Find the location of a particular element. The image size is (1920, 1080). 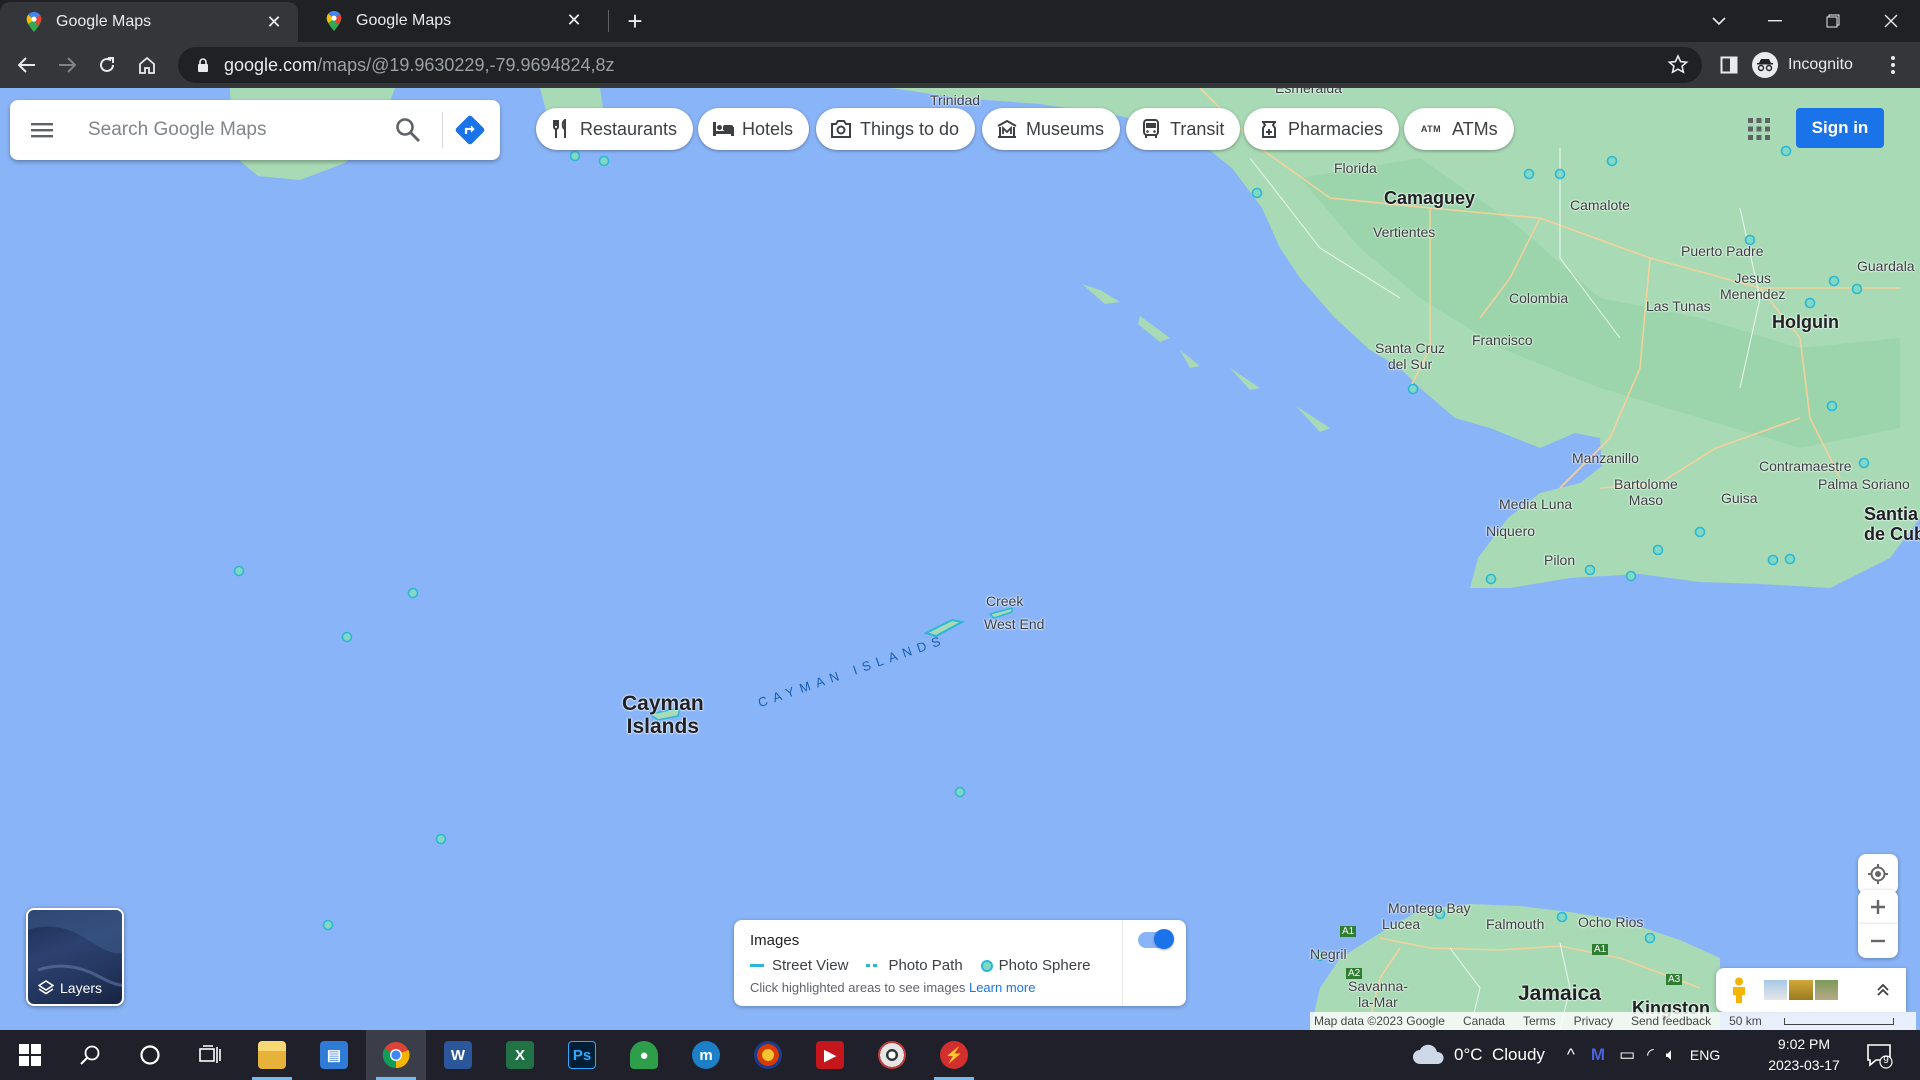

place-label-trinidad: Trinidad is located at coordinates (955, 100).